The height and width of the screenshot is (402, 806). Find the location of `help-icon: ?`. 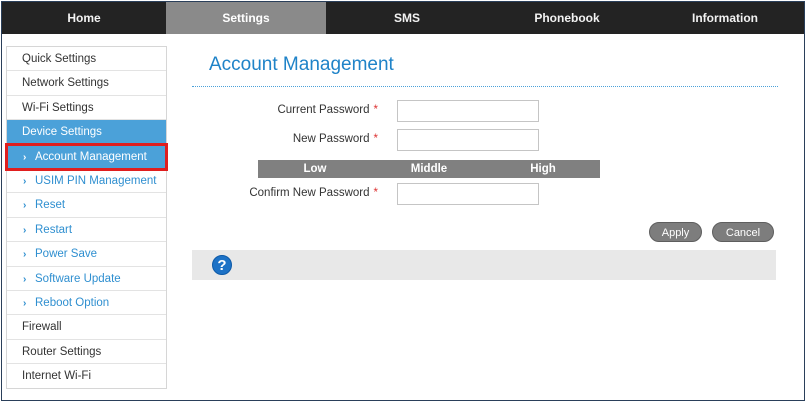

help-icon: ? is located at coordinates (222, 265).